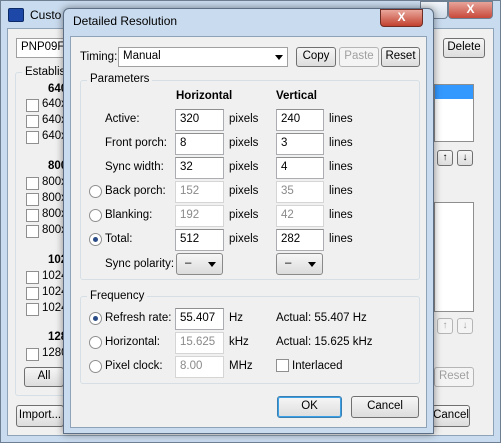 This screenshot has width=501, height=443. Describe the element at coordinates (300, 192) in the screenshot. I see `back-porch-vertical-input: 35` at that location.